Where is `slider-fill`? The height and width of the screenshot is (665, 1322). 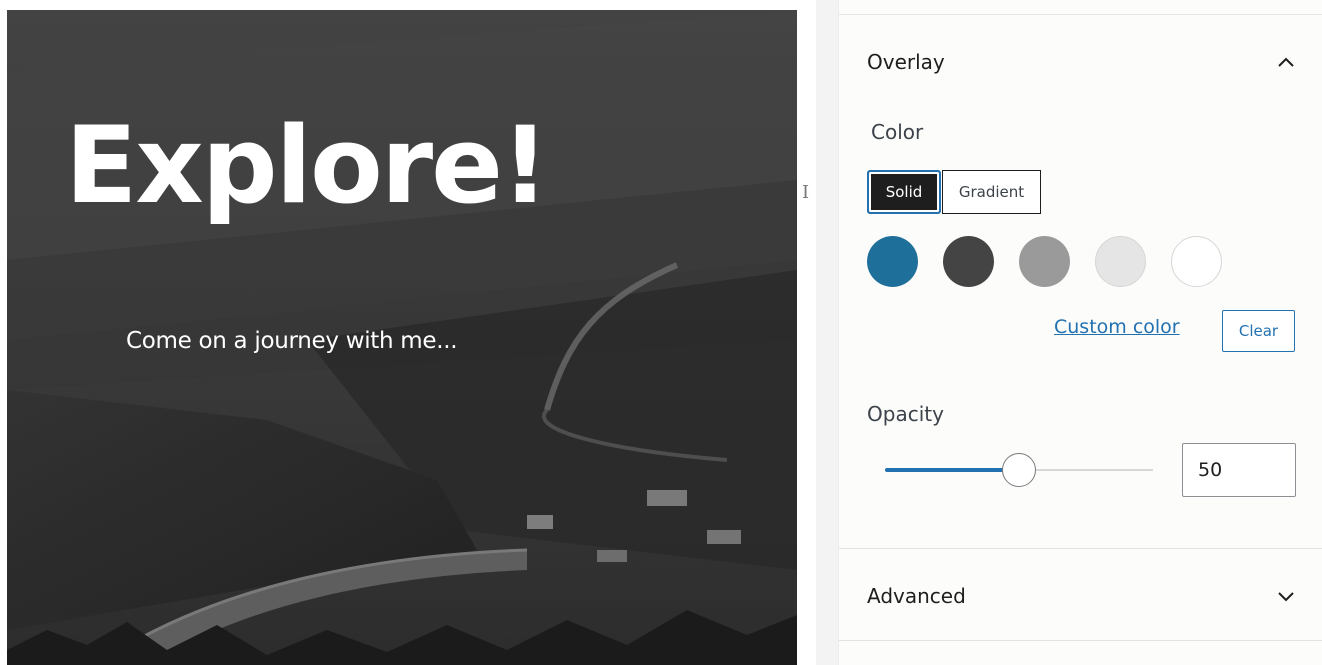 slider-fill is located at coordinates (952, 470).